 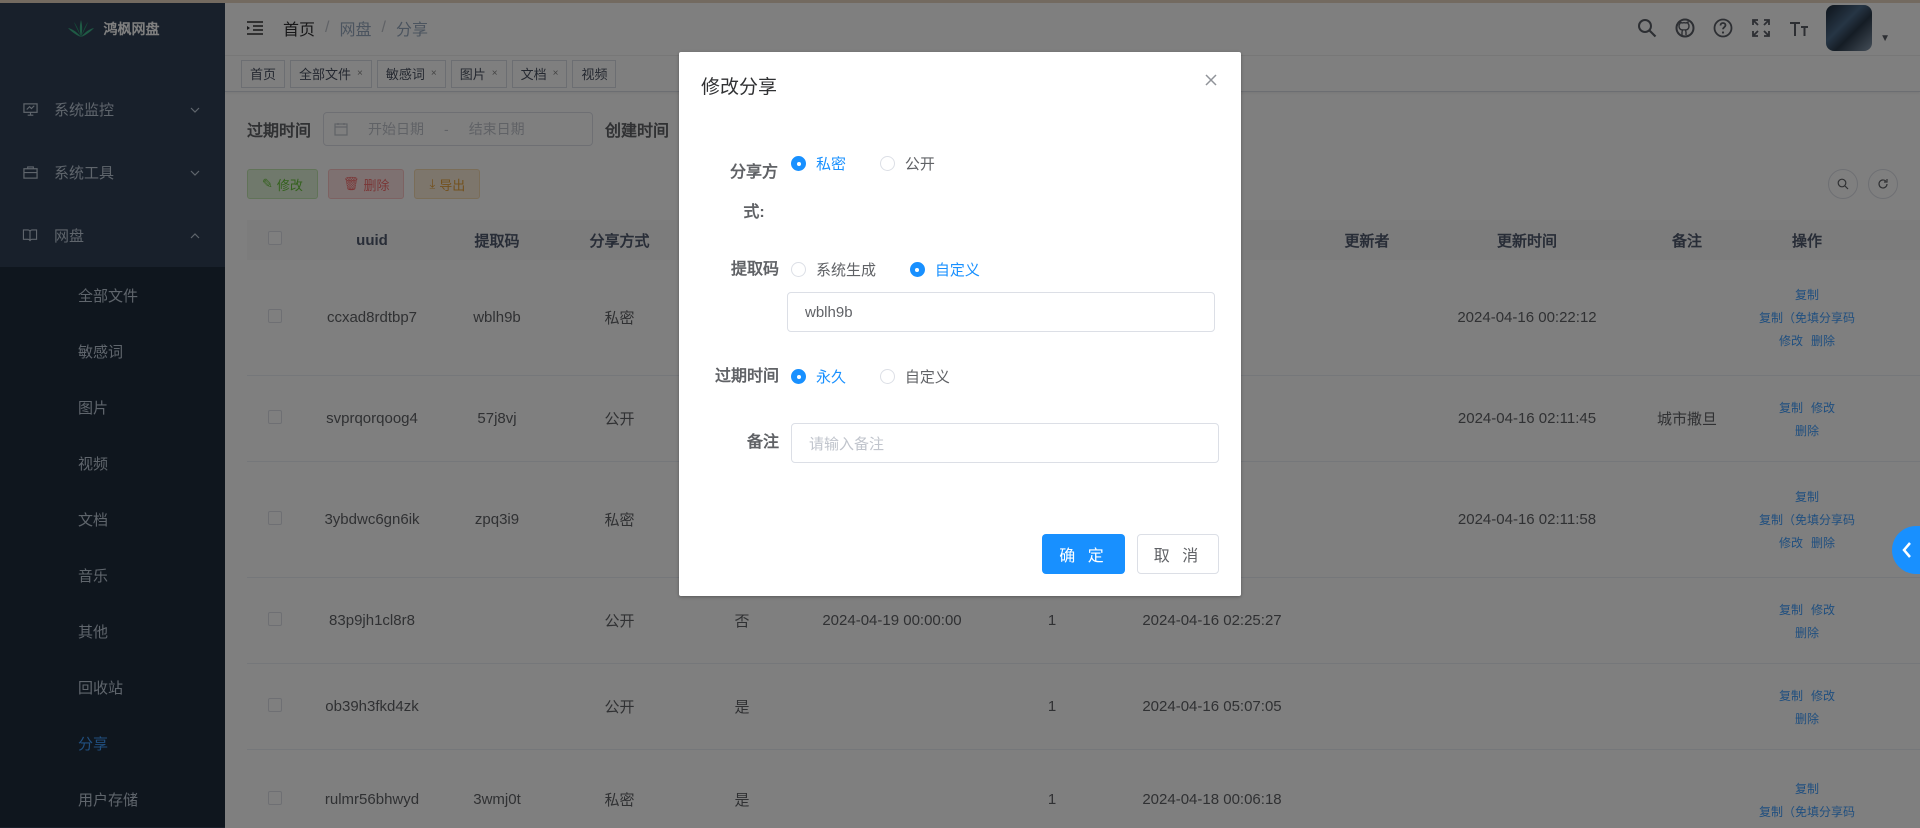 I want to click on radio-code-system: 系统生成, so click(x=833, y=269).